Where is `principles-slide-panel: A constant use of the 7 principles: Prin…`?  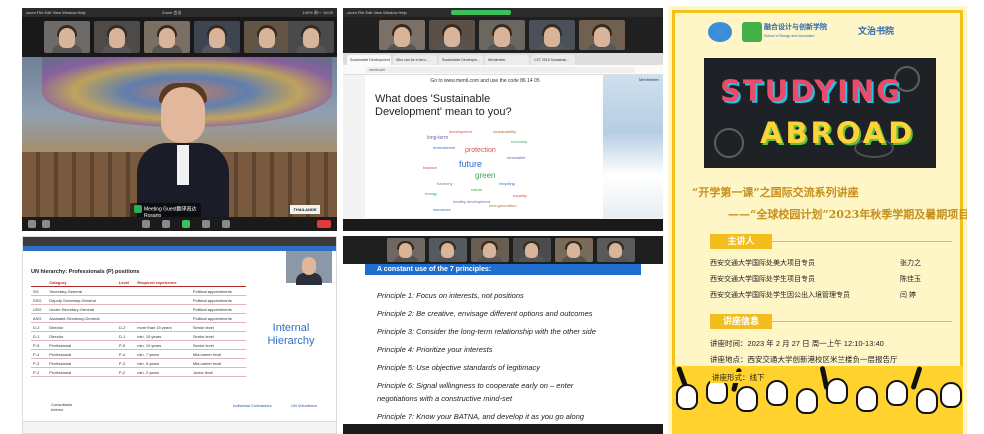 principles-slide-panel: A constant use of the 7 principles: Prin… is located at coordinates (503, 335).